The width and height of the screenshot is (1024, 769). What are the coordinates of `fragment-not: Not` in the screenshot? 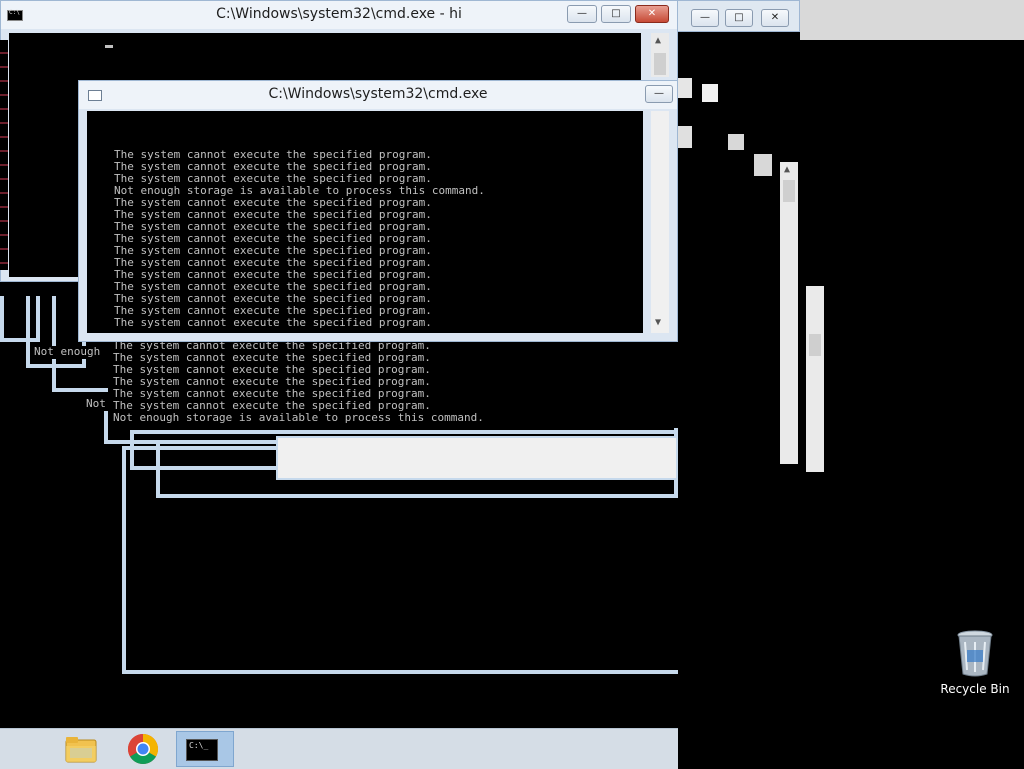 It's located at (99, 404).